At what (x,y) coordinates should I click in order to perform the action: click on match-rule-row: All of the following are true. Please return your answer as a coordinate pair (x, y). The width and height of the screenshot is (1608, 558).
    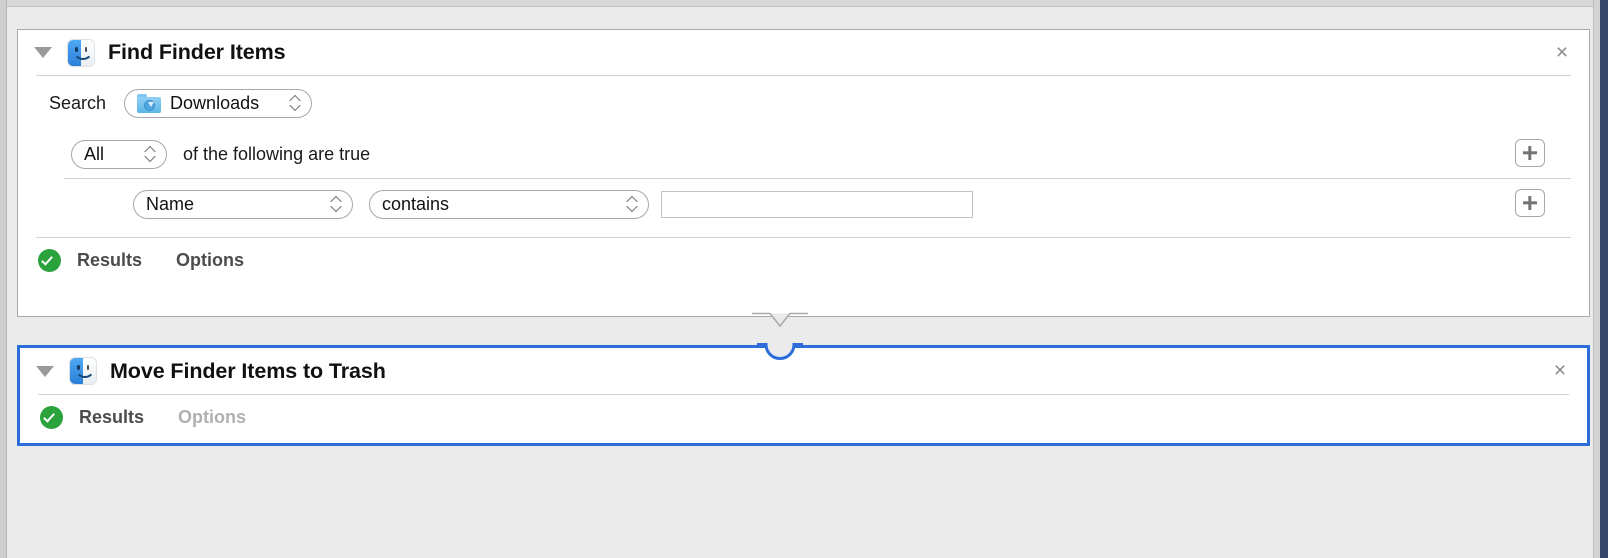
    Looking at the image, I should click on (803, 154).